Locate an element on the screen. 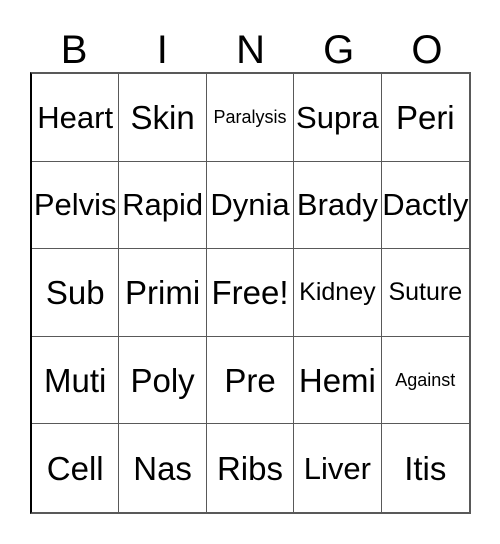 Image resolution: width=500 pixels, height=544 pixels. bingo-cell-label: Itis is located at coordinates (425, 468).